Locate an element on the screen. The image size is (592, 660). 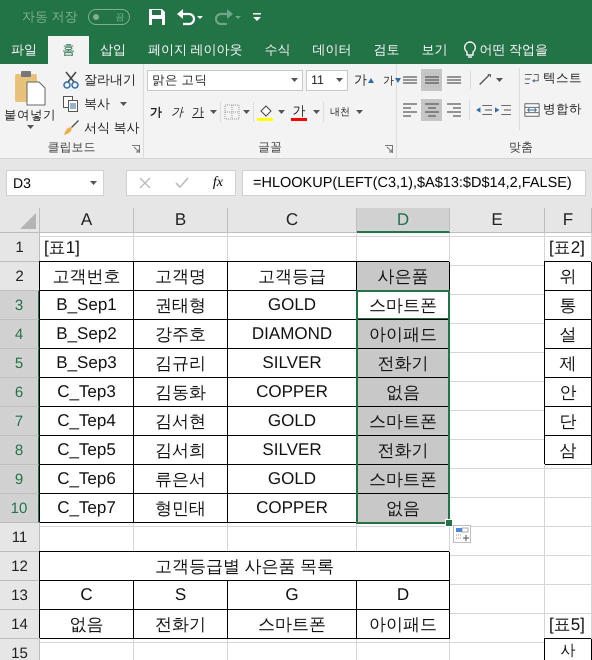
column-header: A is located at coordinates (87, 220).